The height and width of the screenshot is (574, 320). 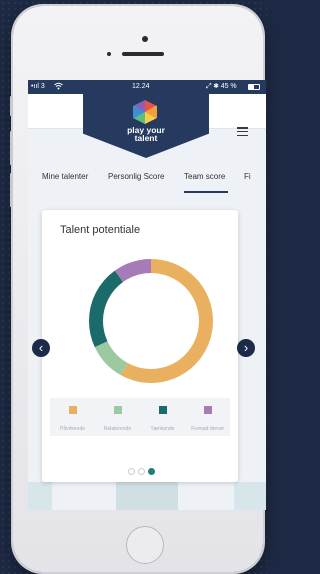 I want to click on home-button, so click(x=145, y=545).